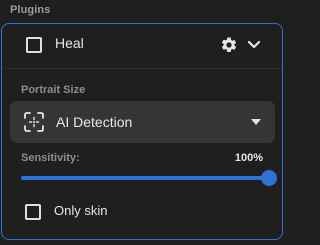  I want to click on chevron-down-icon, so click(254, 45).